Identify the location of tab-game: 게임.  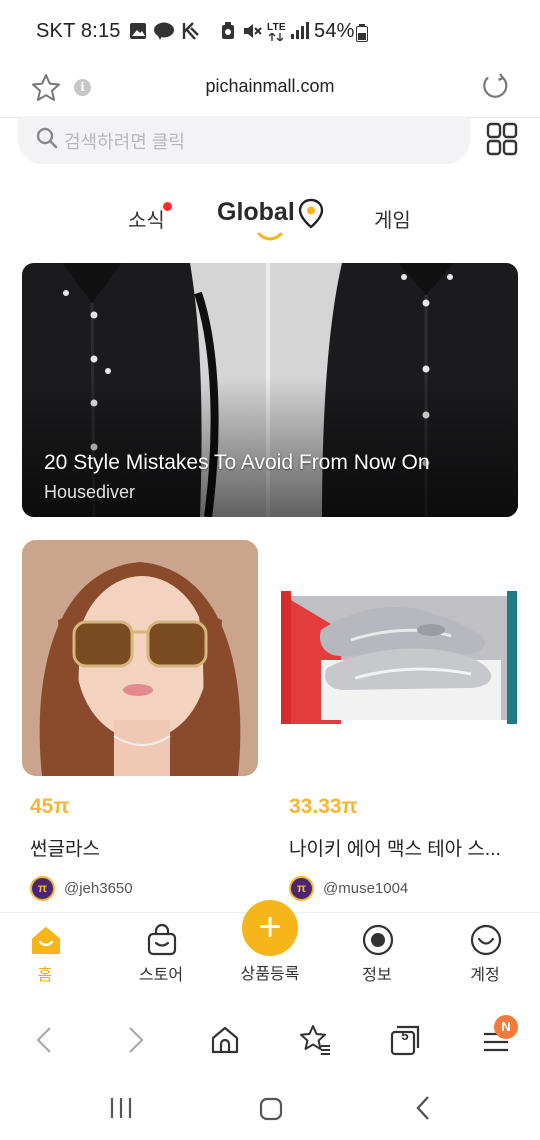
(392, 218).